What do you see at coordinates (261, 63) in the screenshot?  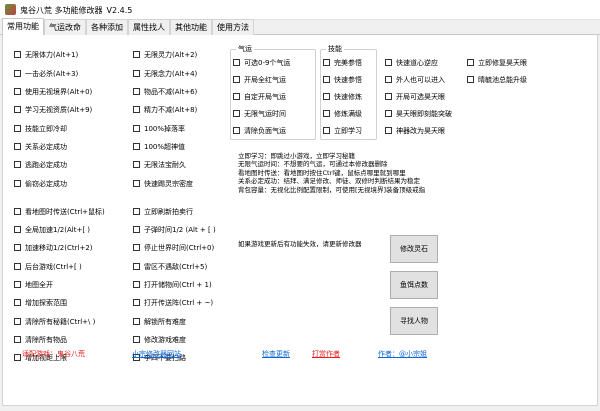 I see `checkbox-qiyun-0-9: 可选0-9个气运` at bounding box center [261, 63].